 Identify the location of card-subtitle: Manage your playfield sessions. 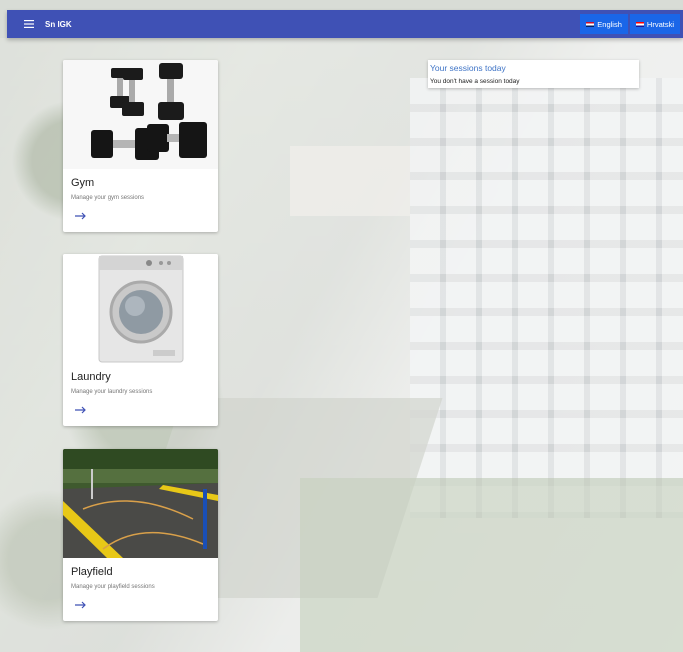
(113, 587).